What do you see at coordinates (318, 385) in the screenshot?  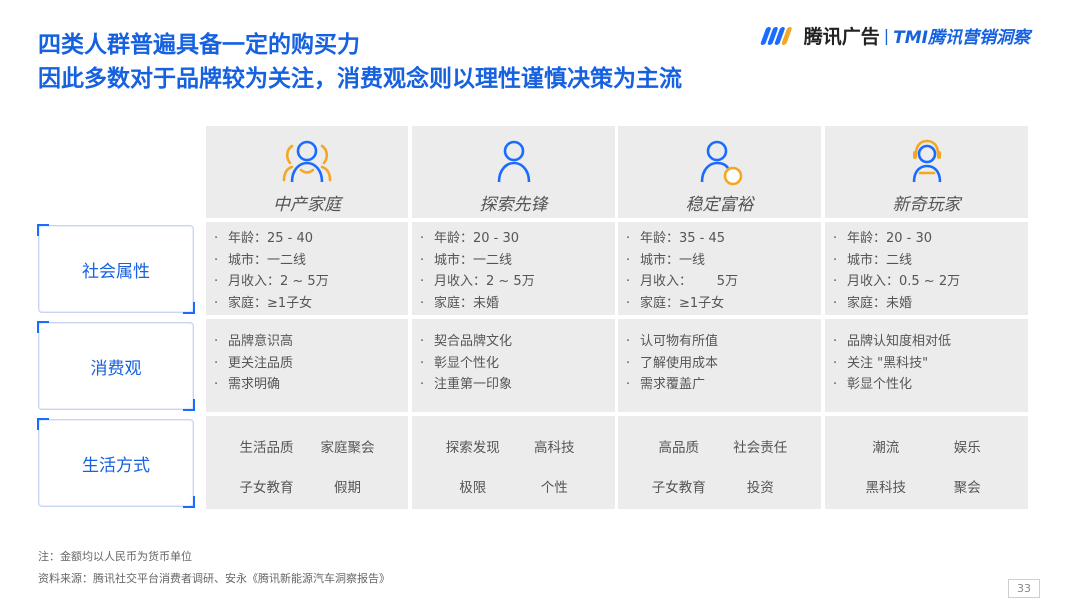 I see `list-item: 需求明确` at bounding box center [318, 385].